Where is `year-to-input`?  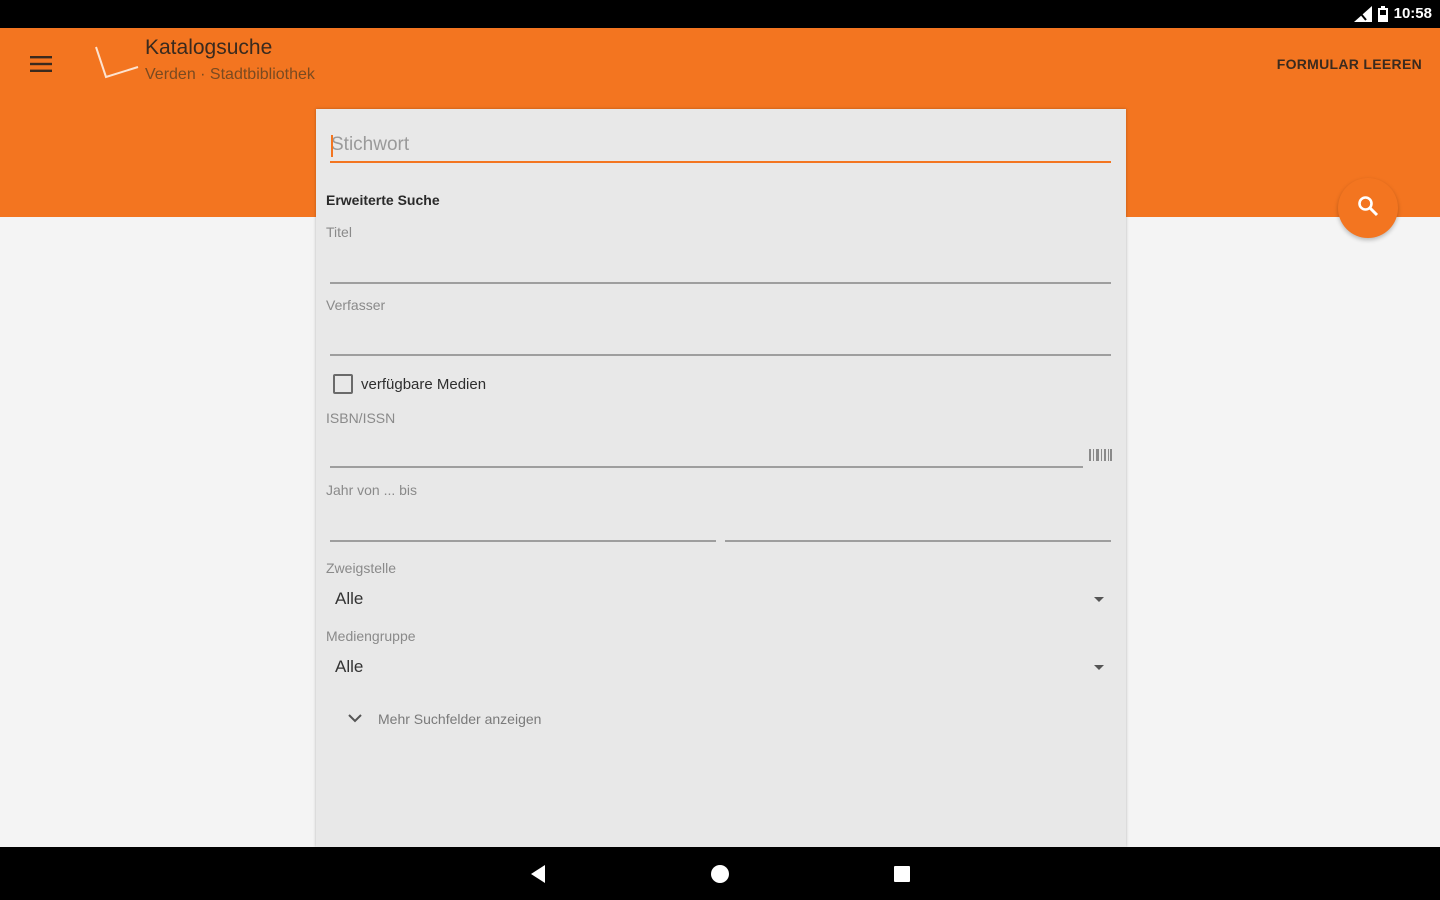
year-to-input is located at coordinates (918, 541).